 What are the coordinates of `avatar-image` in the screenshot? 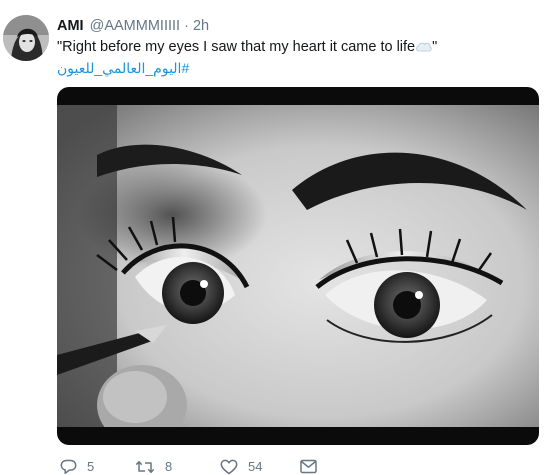 It's located at (26, 38).